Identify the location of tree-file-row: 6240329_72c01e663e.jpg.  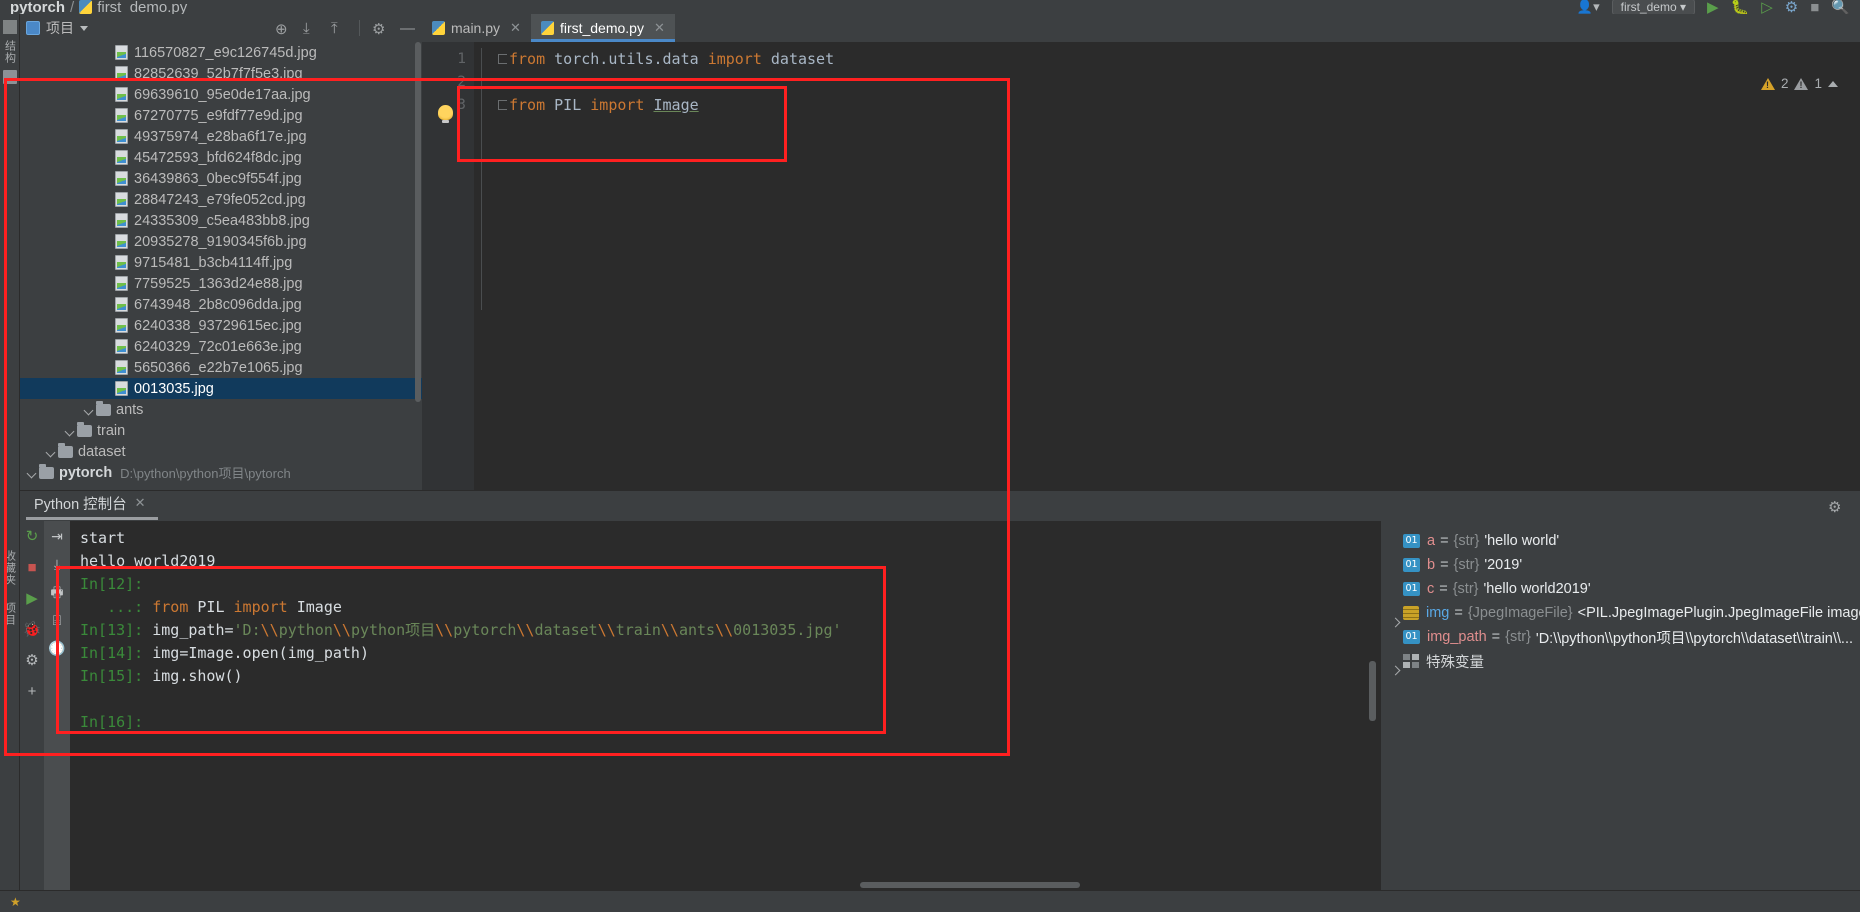
(221, 346).